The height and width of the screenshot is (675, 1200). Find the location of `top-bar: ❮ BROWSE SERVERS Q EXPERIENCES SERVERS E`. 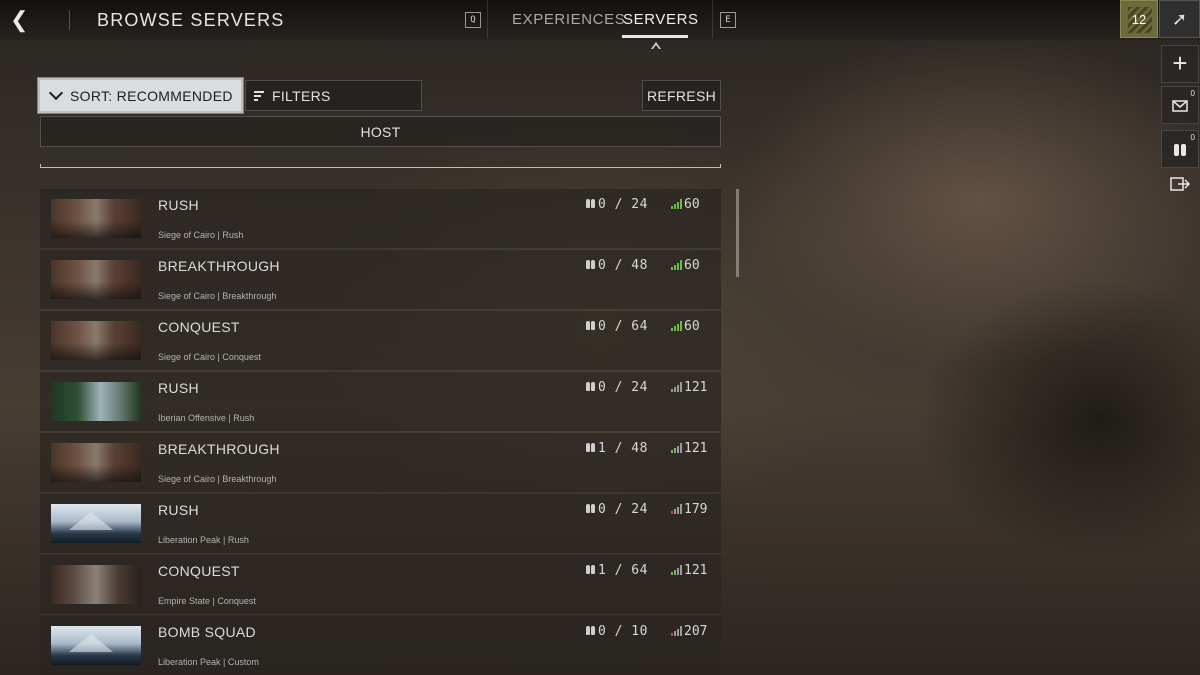

top-bar: ❮ BROWSE SERVERS Q EXPERIENCES SERVERS E is located at coordinates (600, 20).